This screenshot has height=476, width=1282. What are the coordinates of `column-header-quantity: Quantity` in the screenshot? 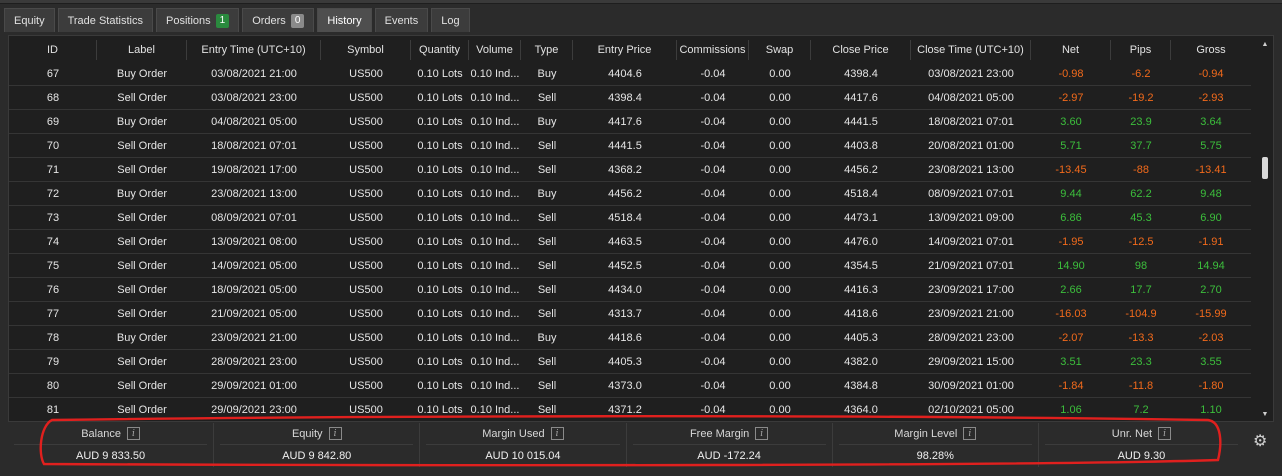 It's located at (440, 50).